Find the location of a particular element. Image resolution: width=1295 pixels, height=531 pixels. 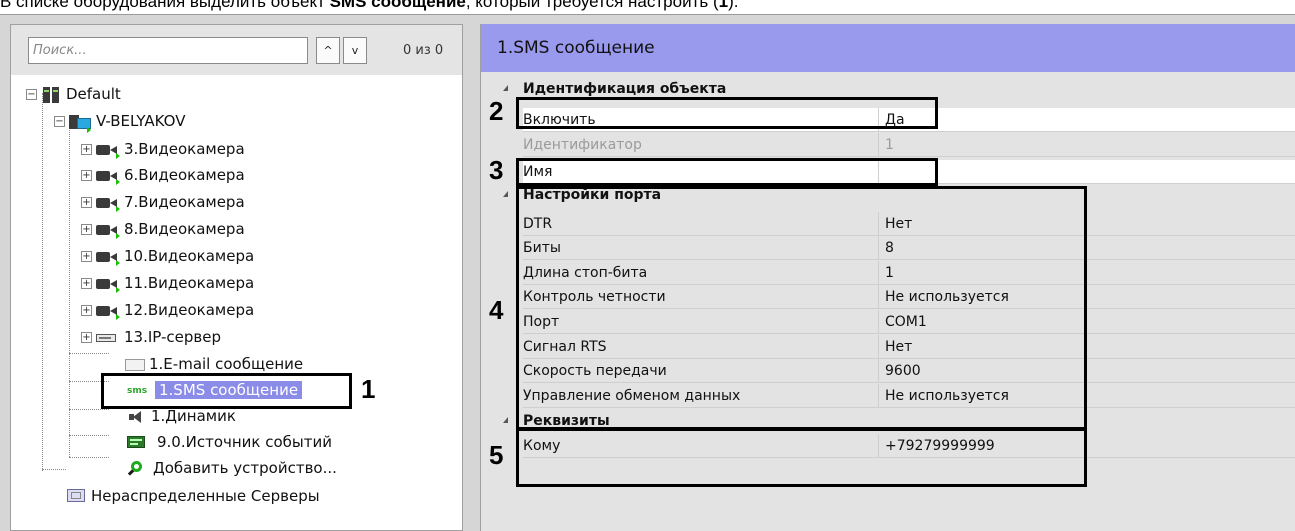

tree-node-camera: 3.Видеокамера is located at coordinates (170, 149).